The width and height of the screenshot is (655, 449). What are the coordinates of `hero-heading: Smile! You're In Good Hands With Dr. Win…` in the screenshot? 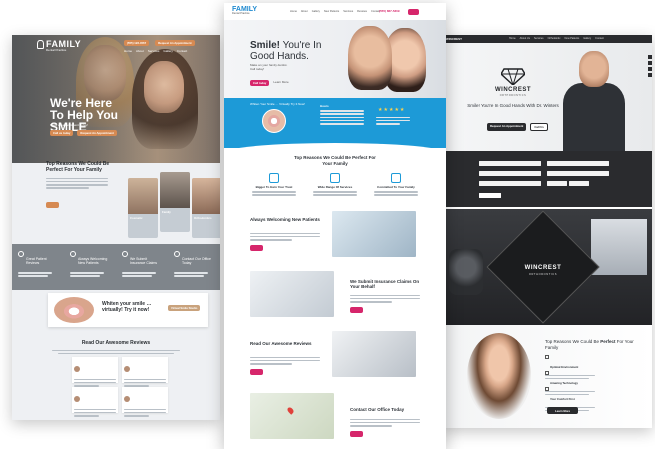 It's located at (513, 105).